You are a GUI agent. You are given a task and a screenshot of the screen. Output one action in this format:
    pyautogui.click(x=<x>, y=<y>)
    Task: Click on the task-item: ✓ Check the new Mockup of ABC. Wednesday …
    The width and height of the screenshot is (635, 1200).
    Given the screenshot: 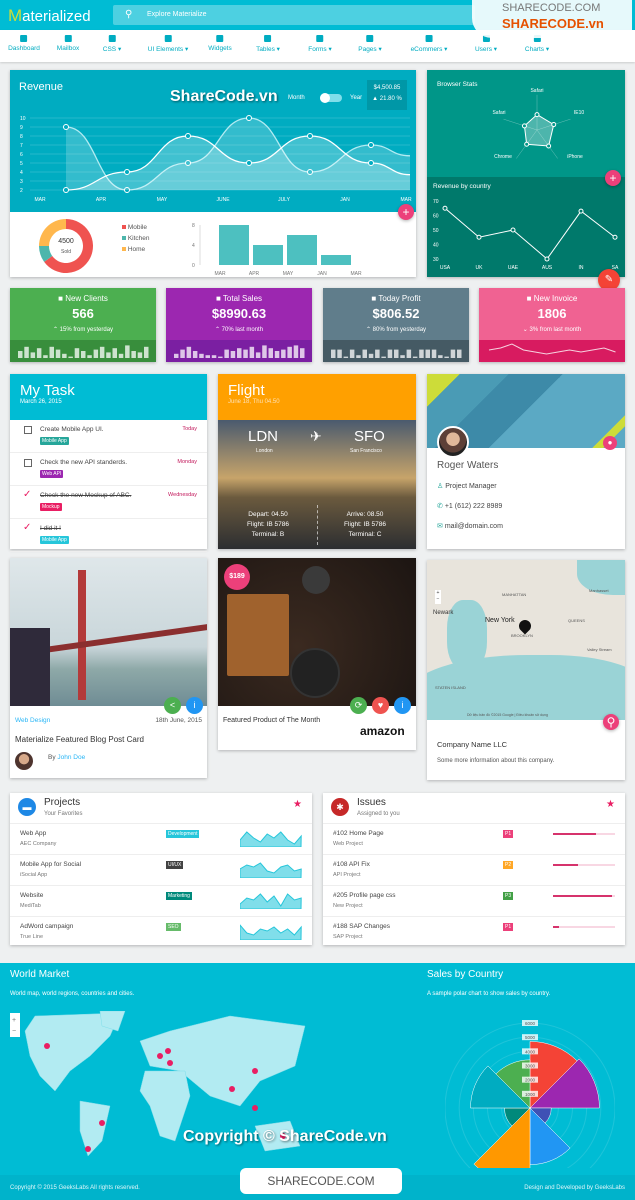 What is the action you would take?
    pyautogui.click(x=108, y=502)
    